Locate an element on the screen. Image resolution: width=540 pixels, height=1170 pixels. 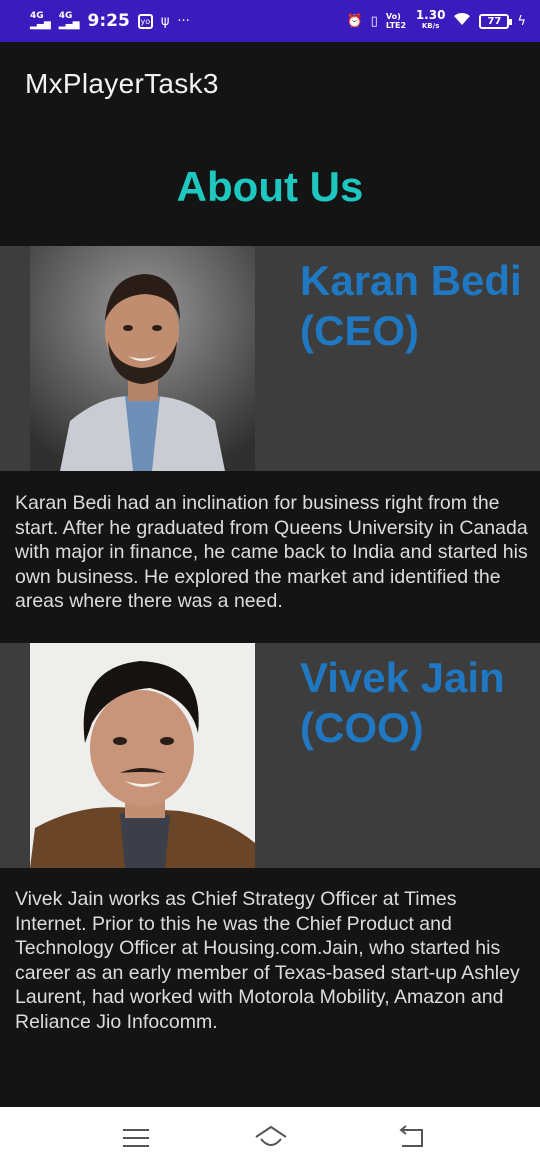
clock: 9:25 is located at coordinates (108, 21).